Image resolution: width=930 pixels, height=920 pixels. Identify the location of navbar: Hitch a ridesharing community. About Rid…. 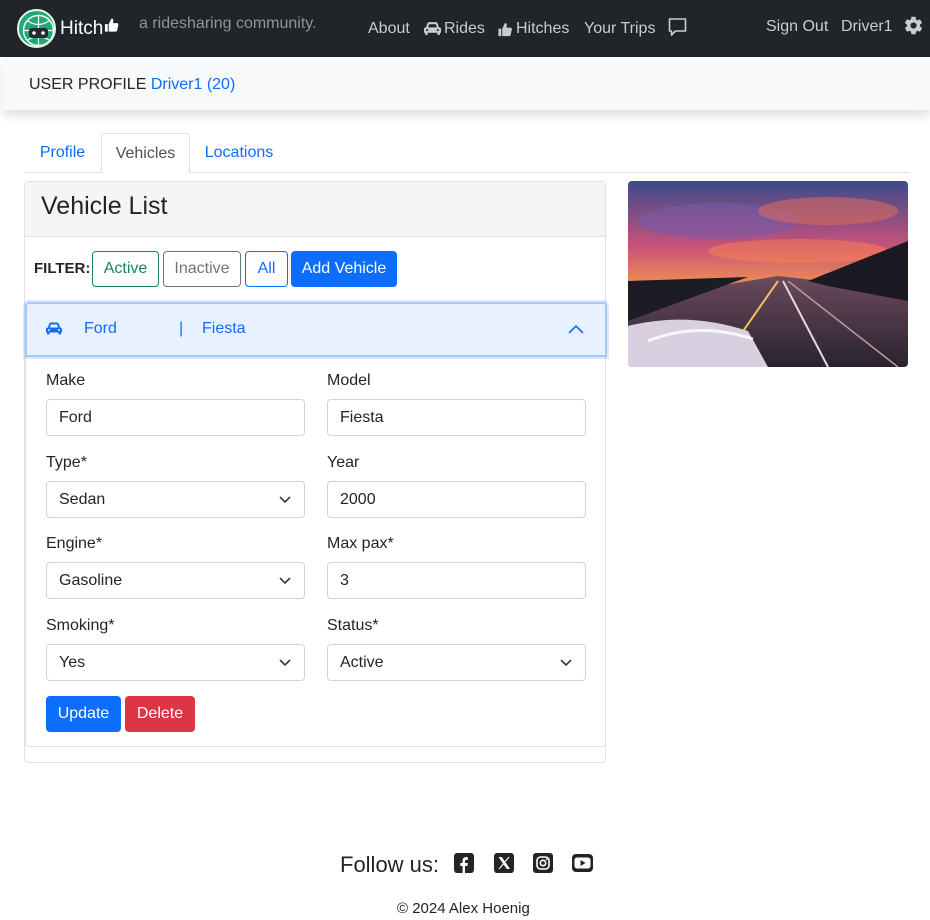
(465, 28).